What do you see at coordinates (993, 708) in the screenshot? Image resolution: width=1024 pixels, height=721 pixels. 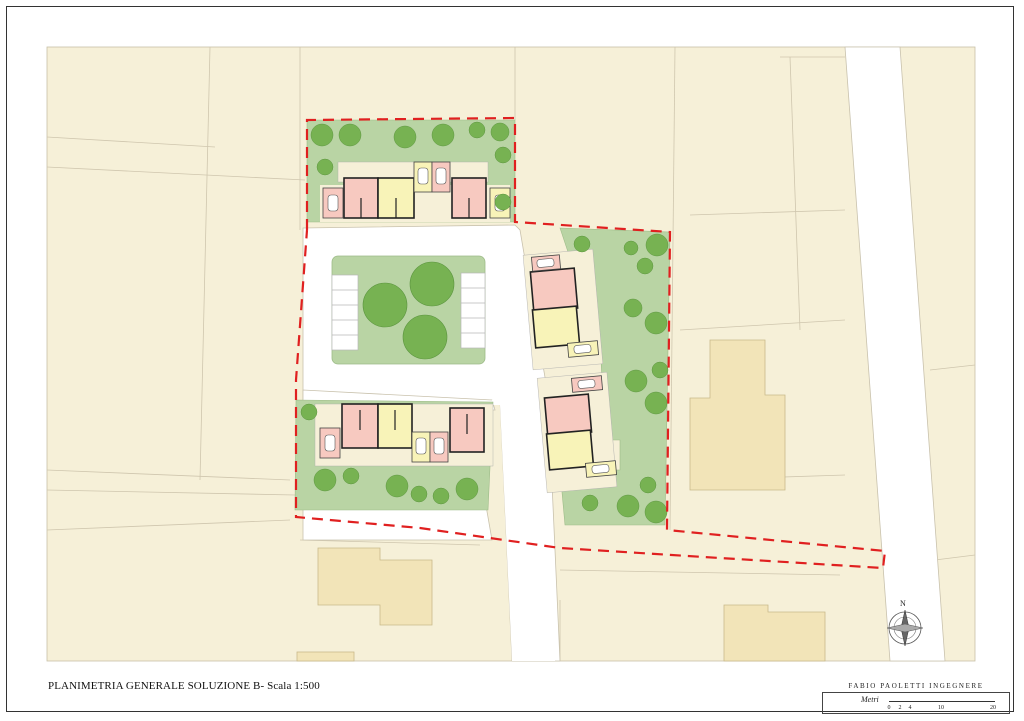 I see `scale-tick: 20` at bounding box center [993, 708].